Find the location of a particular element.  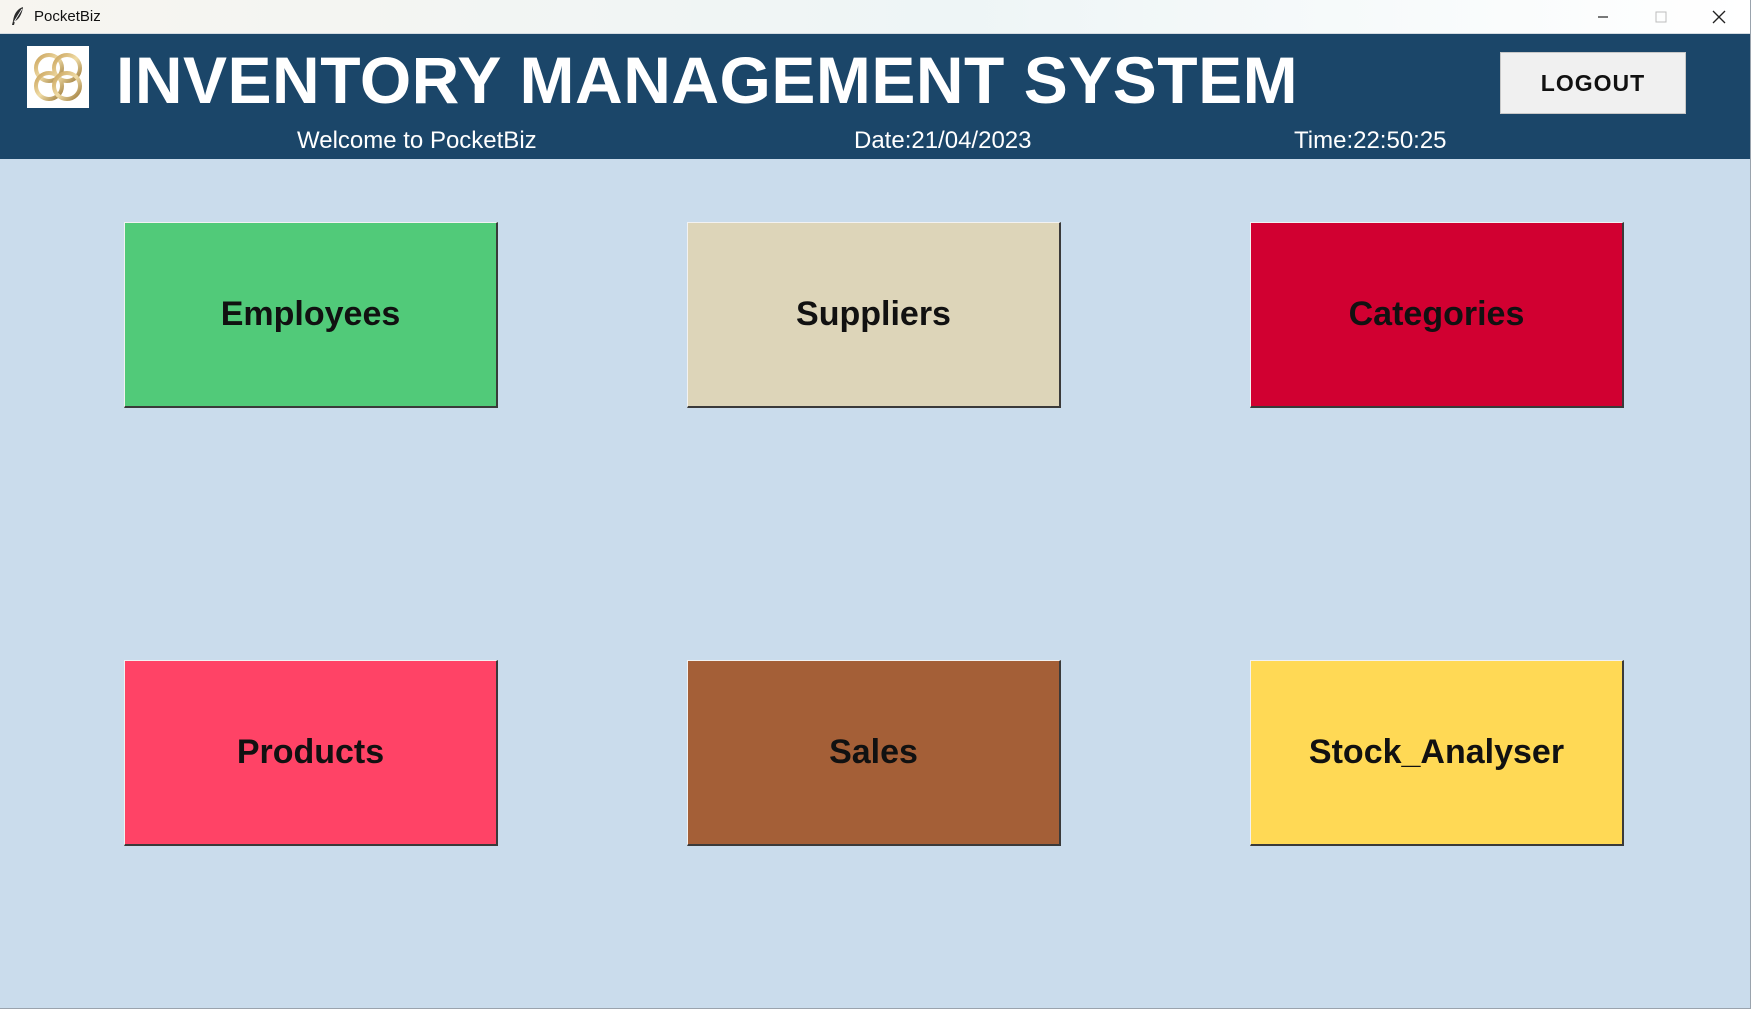

maximize-icon is located at coordinates (1661, 16).